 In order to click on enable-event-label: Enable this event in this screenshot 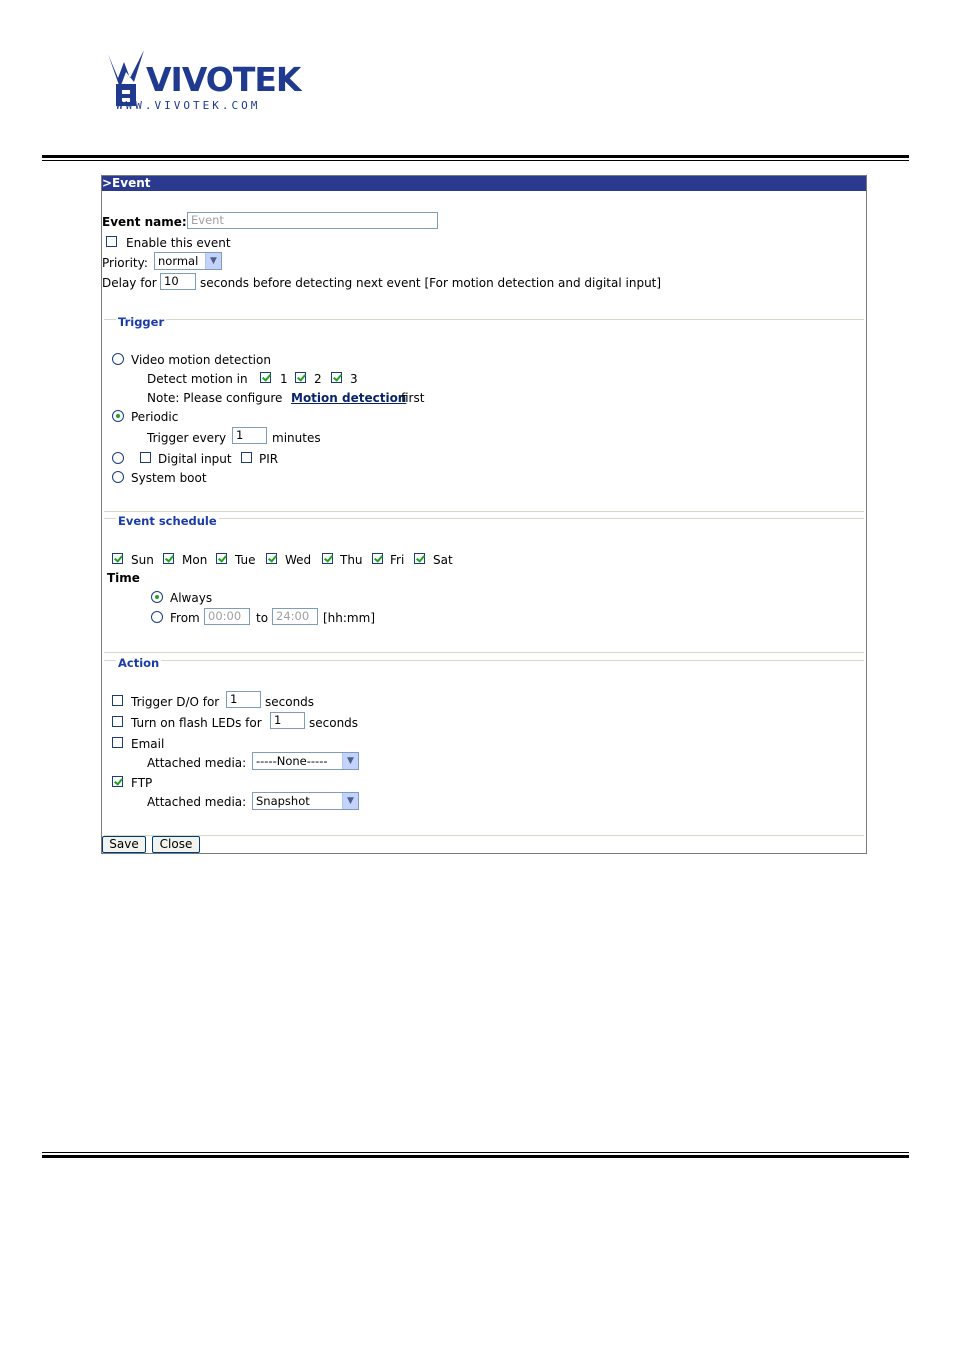, I will do `click(178, 243)`.